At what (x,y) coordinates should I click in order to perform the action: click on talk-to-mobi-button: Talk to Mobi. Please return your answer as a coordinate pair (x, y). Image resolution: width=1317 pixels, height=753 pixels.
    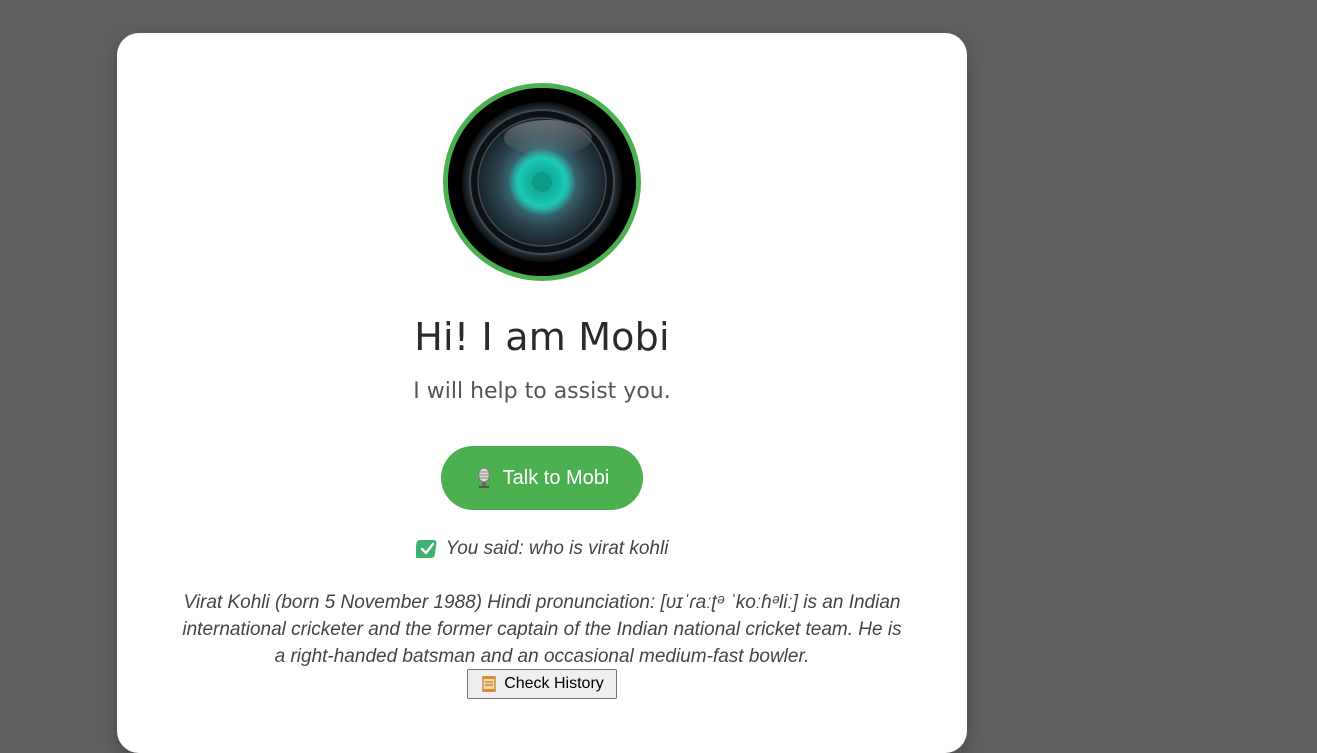
    Looking at the image, I should click on (542, 478).